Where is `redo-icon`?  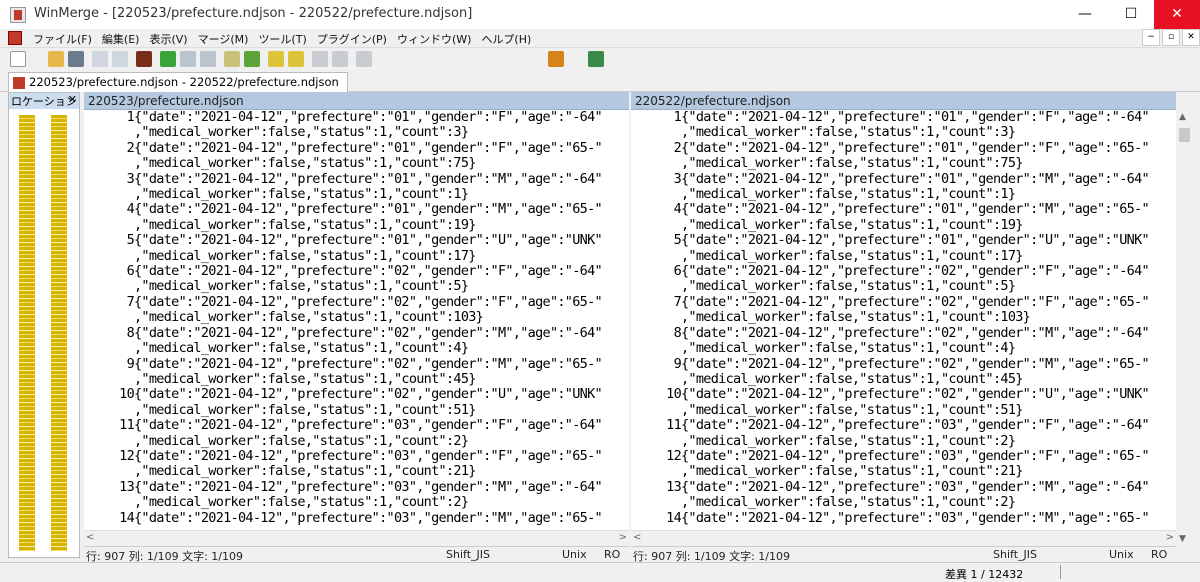
redo-icon is located at coordinates (120, 59).